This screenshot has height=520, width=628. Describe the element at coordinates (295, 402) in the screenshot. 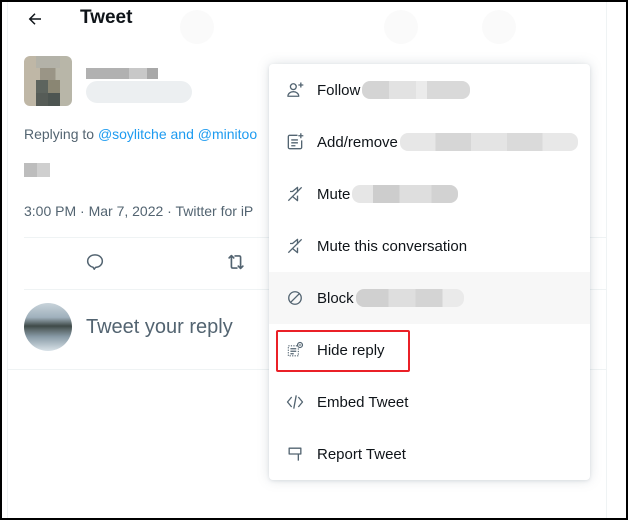

I see `code-icon` at that location.